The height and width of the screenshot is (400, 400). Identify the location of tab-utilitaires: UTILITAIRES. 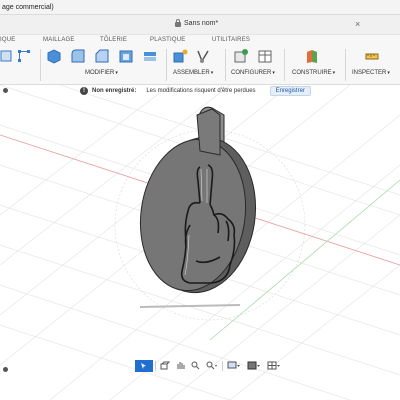
(231, 40).